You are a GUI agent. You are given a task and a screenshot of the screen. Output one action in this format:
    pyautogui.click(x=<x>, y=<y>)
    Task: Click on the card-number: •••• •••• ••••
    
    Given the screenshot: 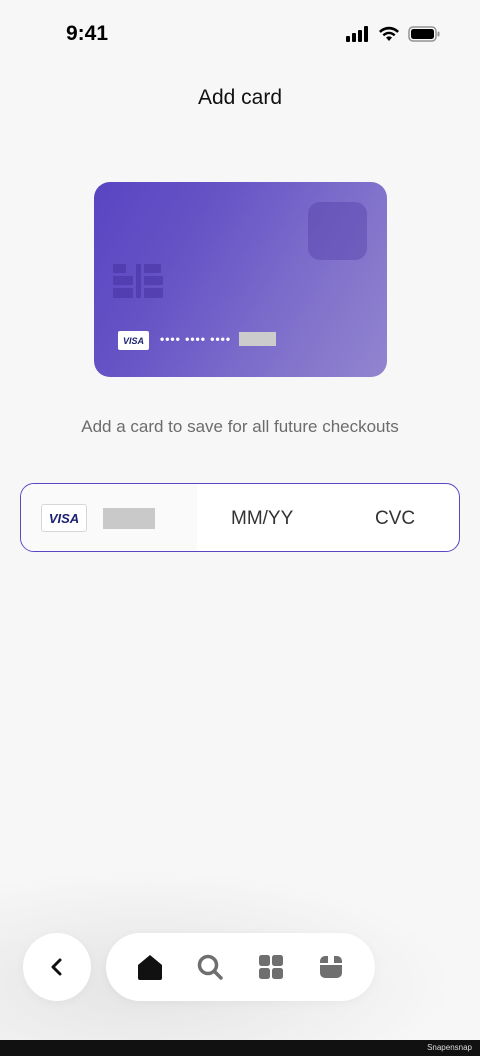 What is the action you would take?
    pyautogui.click(x=218, y=339)
    